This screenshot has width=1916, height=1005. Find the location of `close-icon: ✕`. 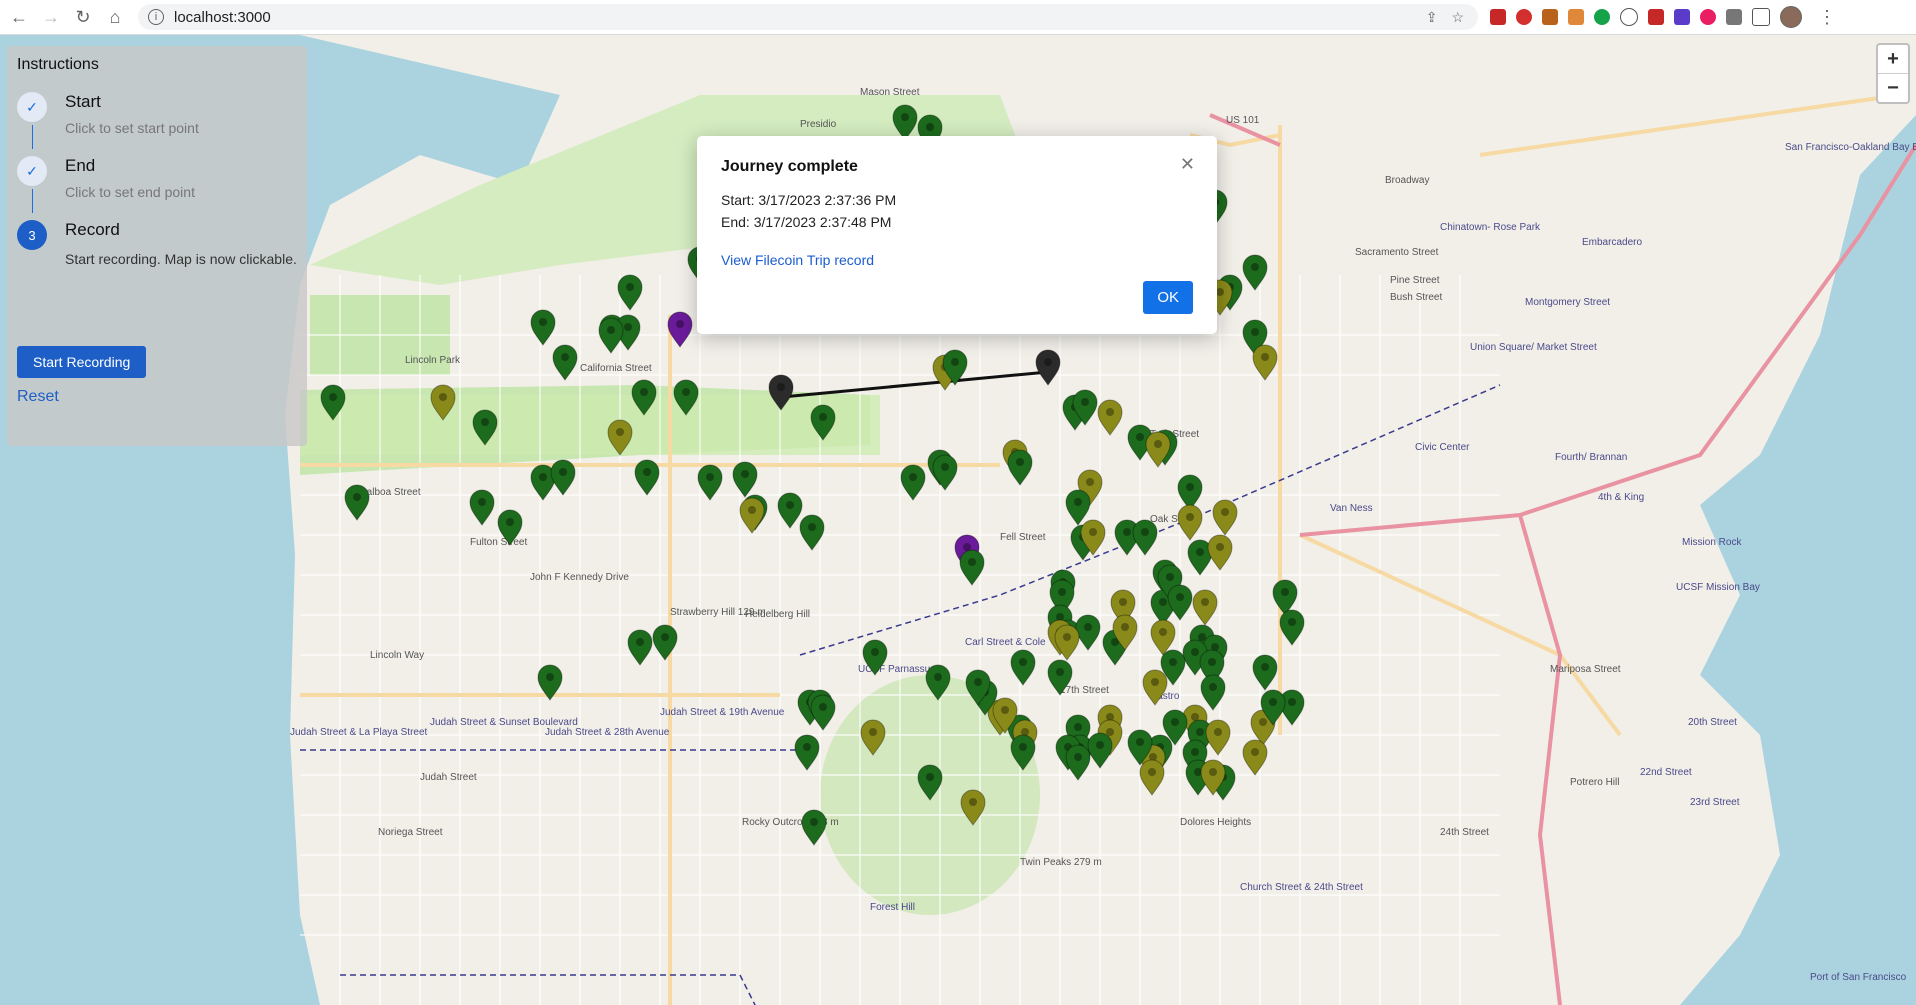

close-icon: ✕ is located at coordinates (1187, 164).